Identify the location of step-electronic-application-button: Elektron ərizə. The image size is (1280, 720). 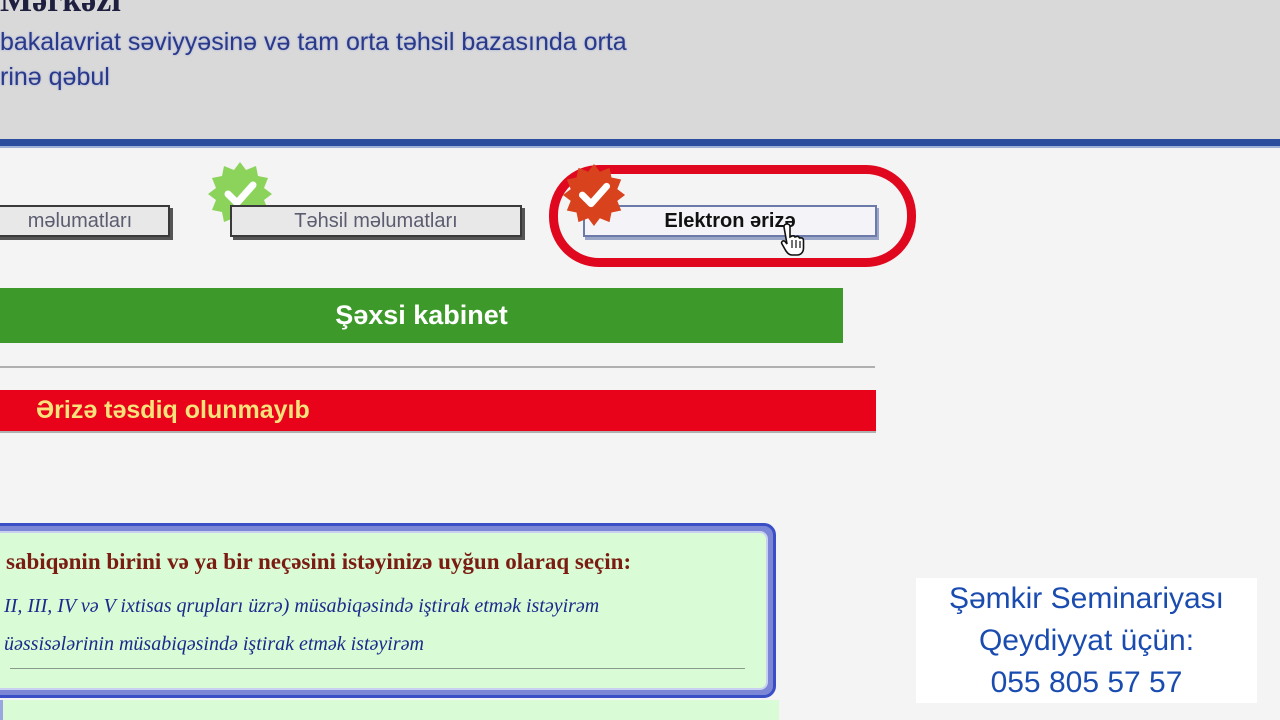
(730, 221).